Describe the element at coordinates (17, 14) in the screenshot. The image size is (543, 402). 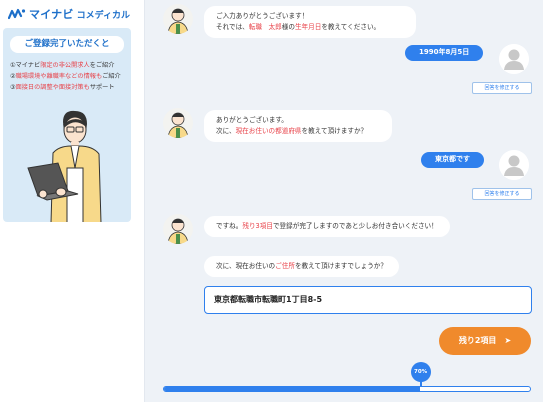
I see `logo-mark-icon` at that location.